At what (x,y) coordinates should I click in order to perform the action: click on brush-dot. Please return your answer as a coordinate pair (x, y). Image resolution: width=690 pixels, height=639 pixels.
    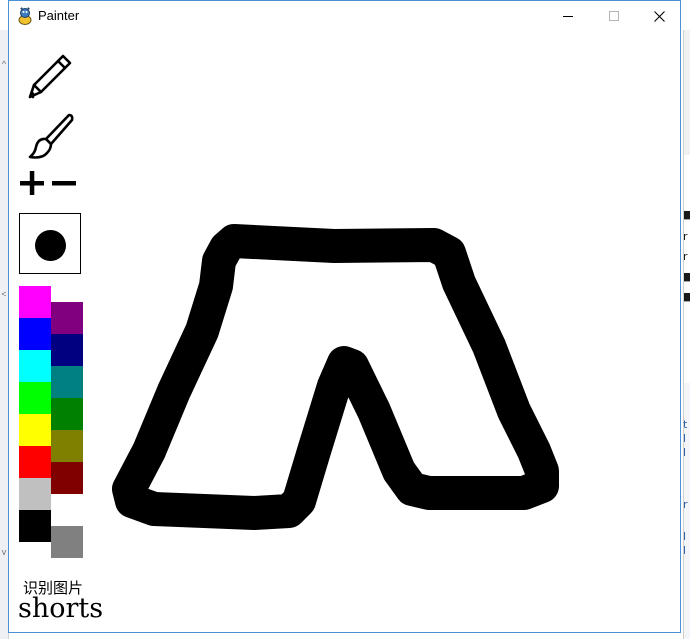
    Looking at the image, I should click on (50, 245).